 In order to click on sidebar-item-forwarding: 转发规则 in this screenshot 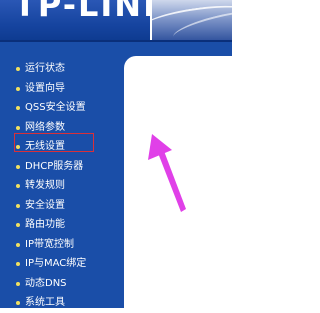, I will do `click(55, 186)`.